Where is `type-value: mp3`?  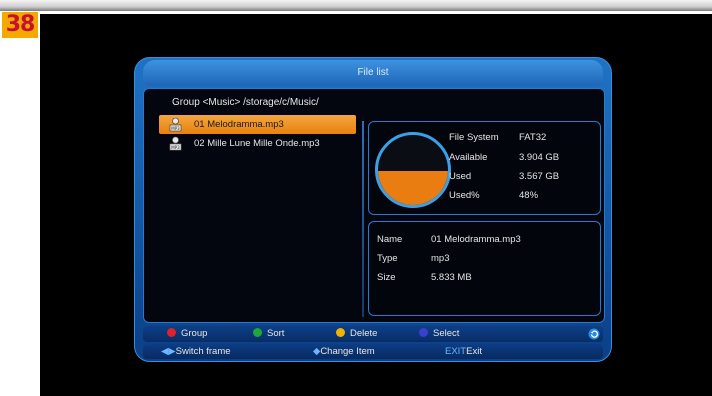 type-value: mp3 is located at coordinates (440, 258).